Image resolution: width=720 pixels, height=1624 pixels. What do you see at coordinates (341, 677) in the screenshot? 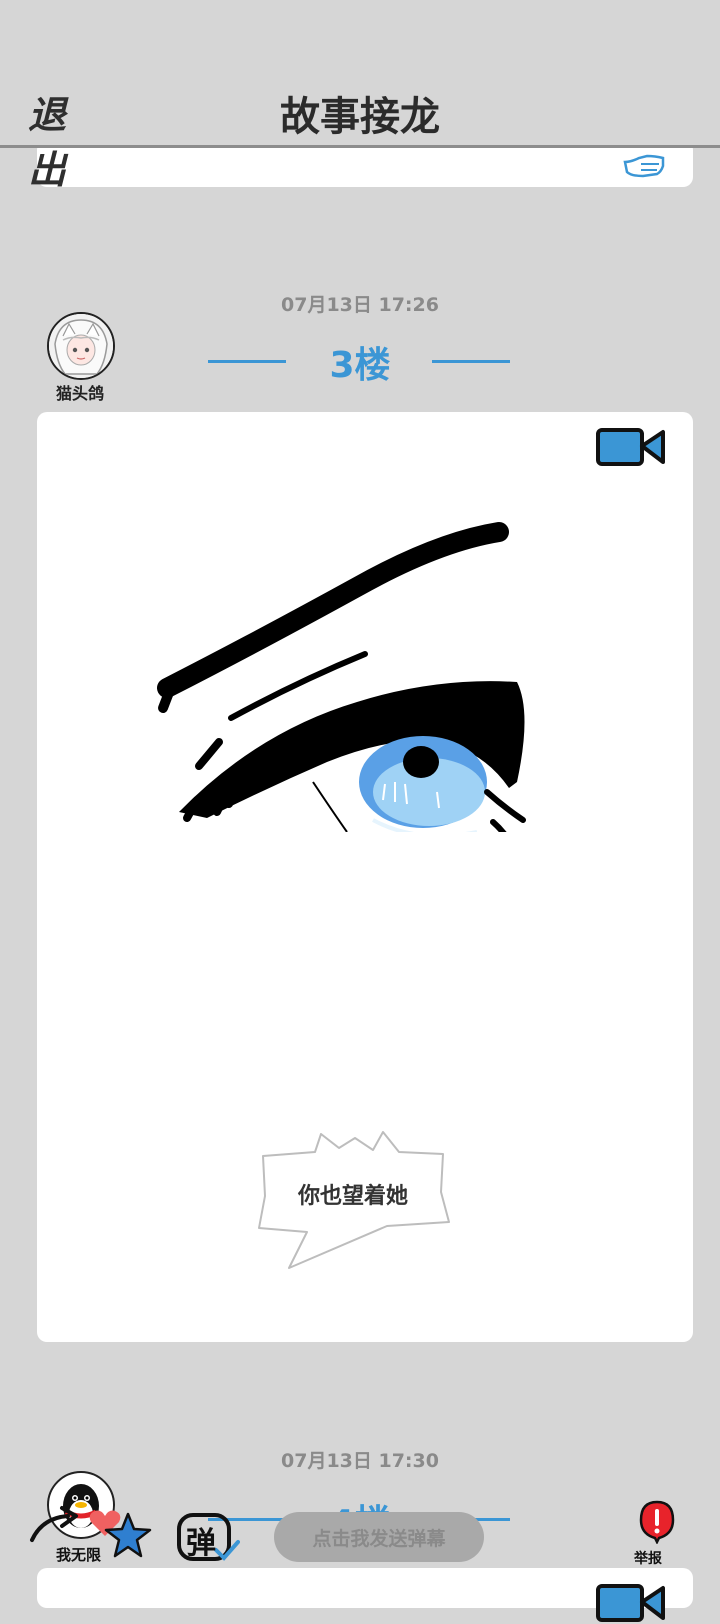
I see `eye-drawing` at bounding box center [341, 677].